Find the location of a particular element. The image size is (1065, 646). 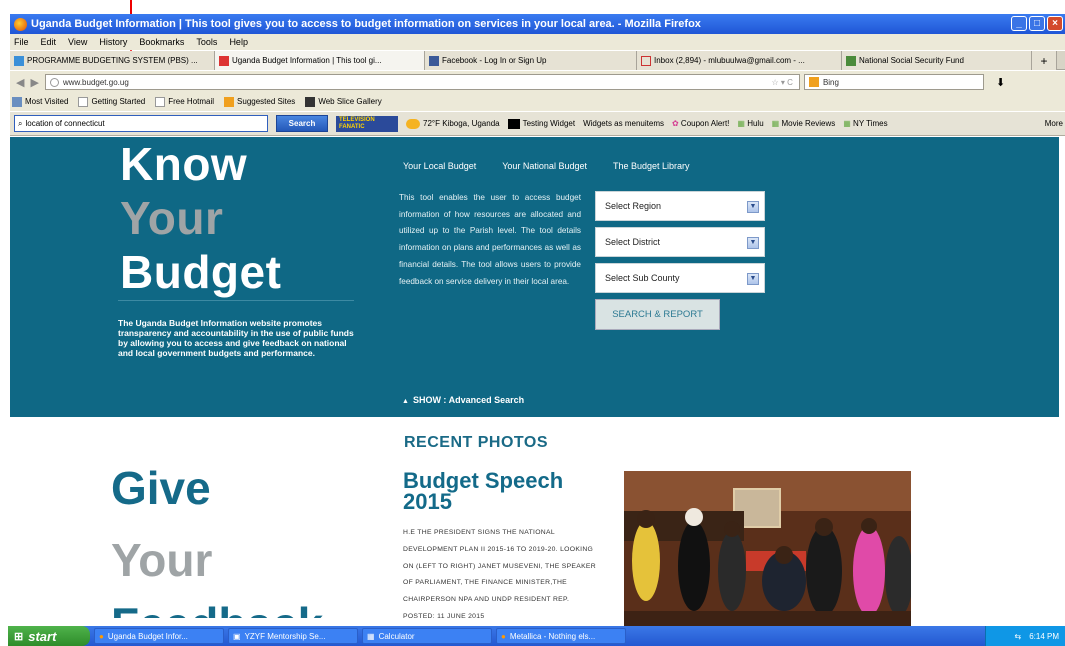

menu-view: View is located at coordinates (77, 42).